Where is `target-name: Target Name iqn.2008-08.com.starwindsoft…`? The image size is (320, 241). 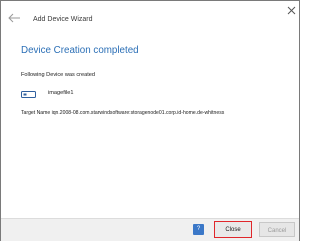 target-name: Target Name iqn.2008-08.com.starwindsoft… is located at coordinates (123, 113).